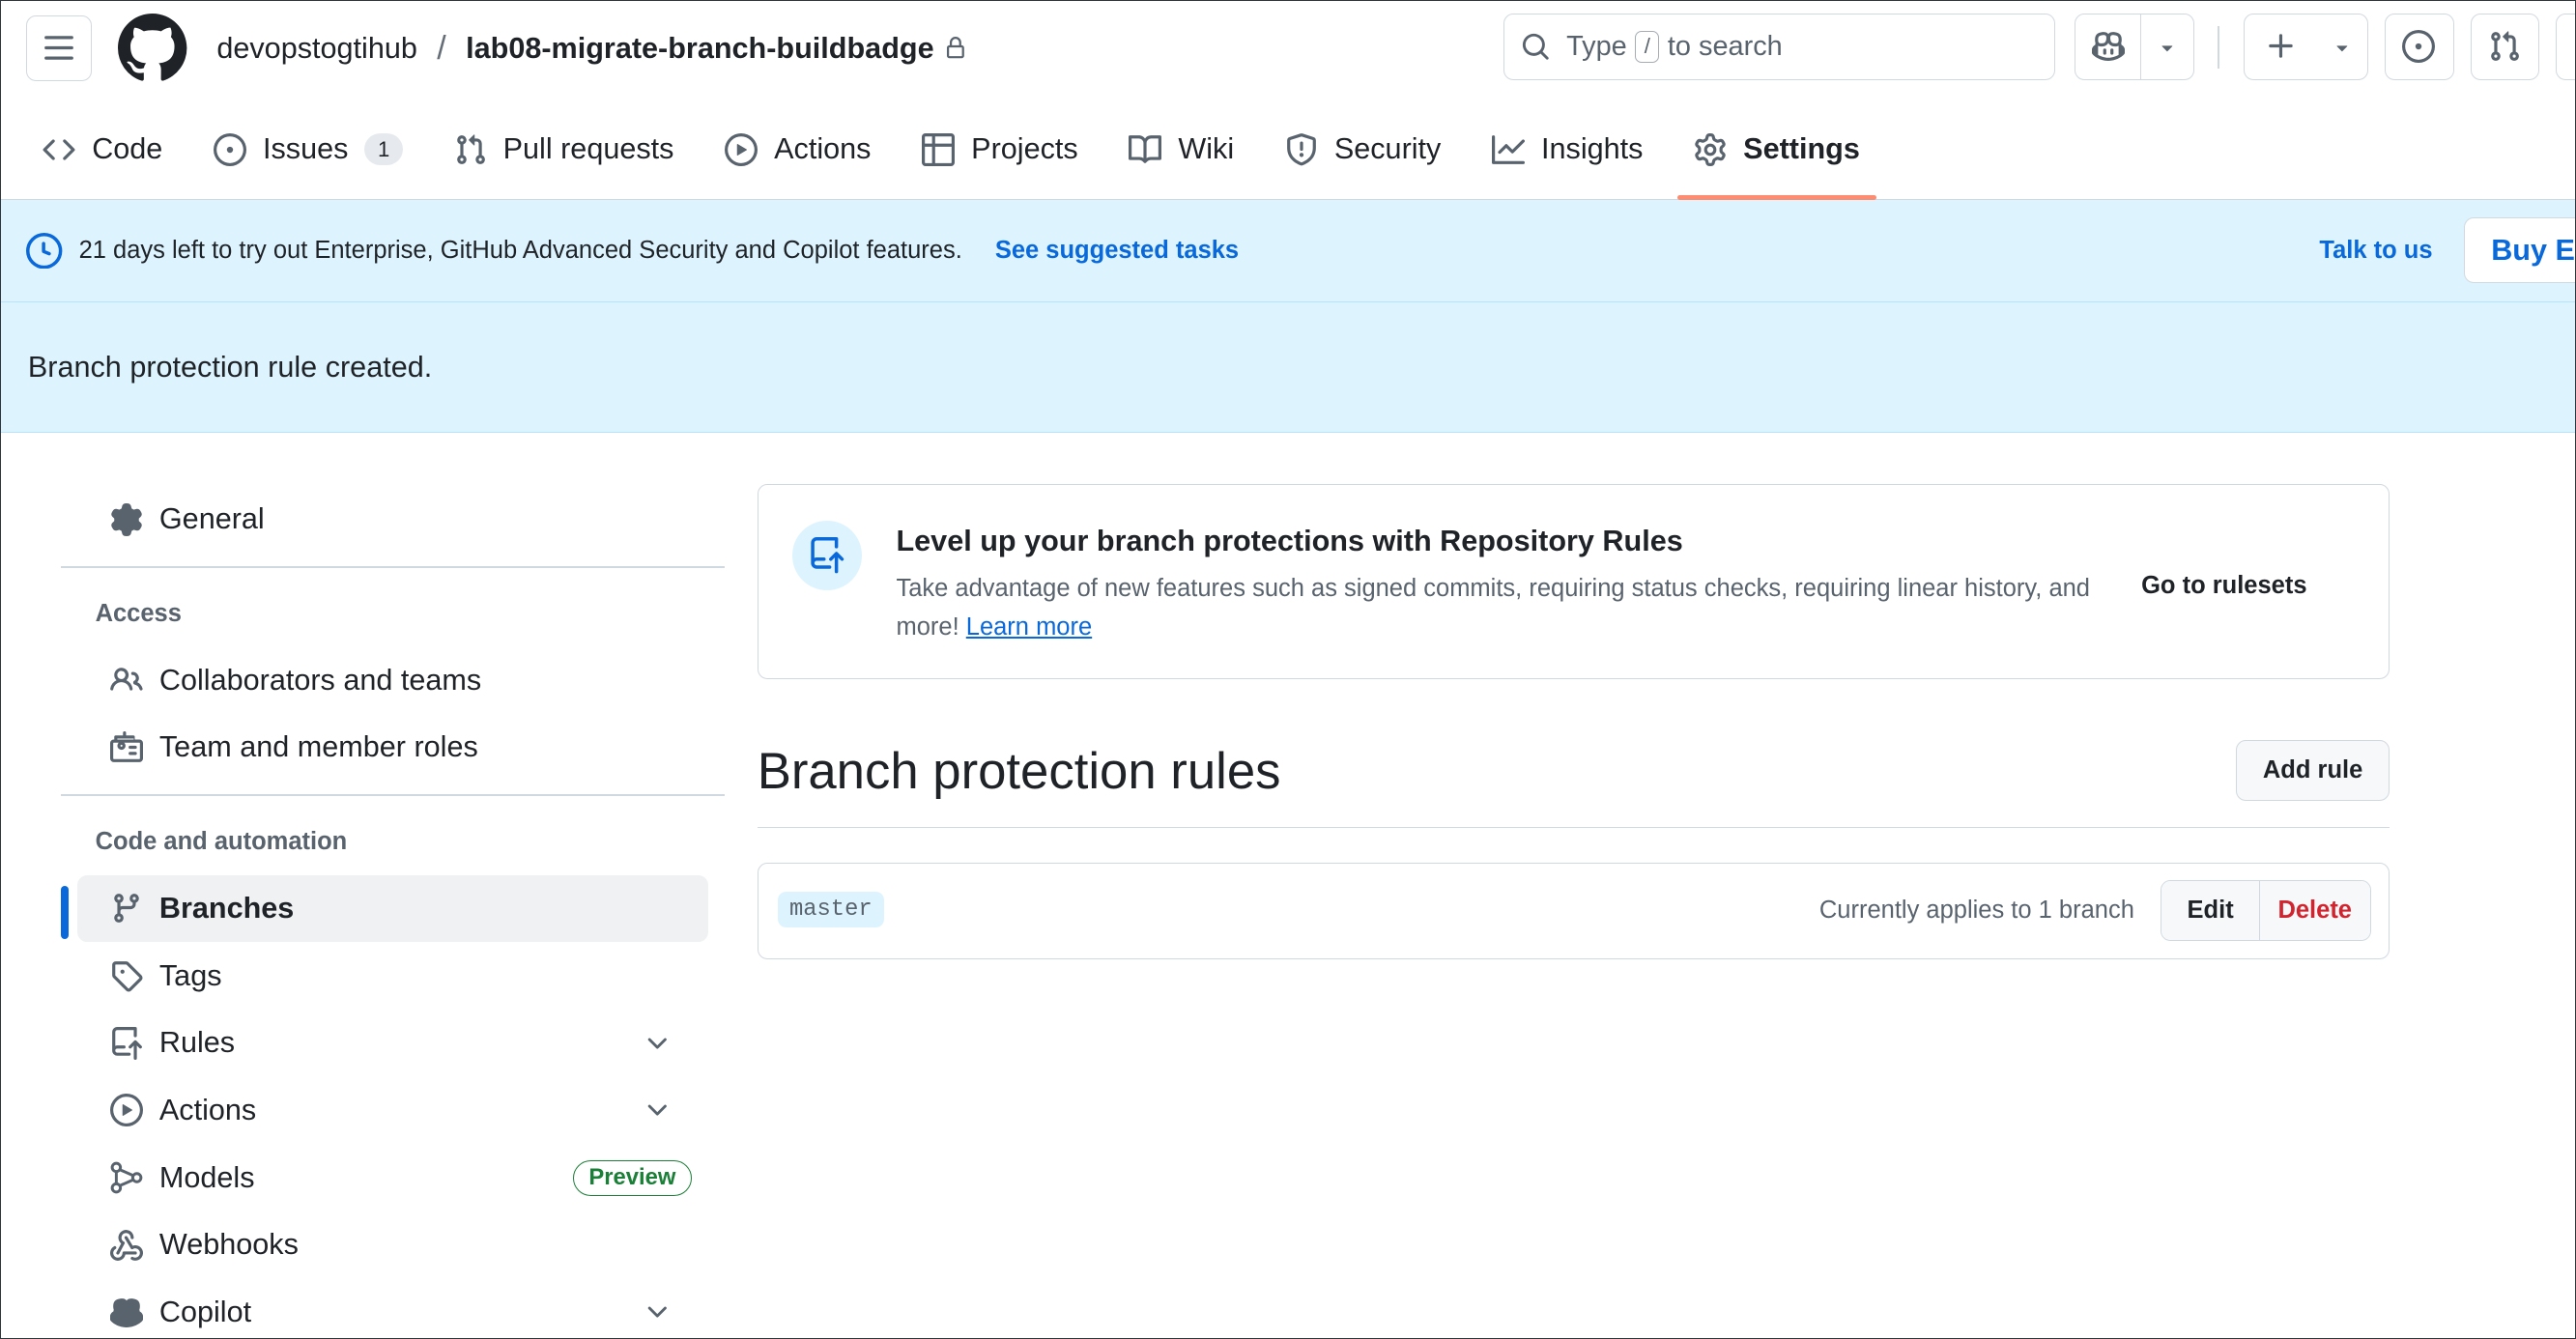 The width and height of the screenshot is (2576, 1339). I want to click on search-placeholder-suffix: to search, so click(1725, 46).